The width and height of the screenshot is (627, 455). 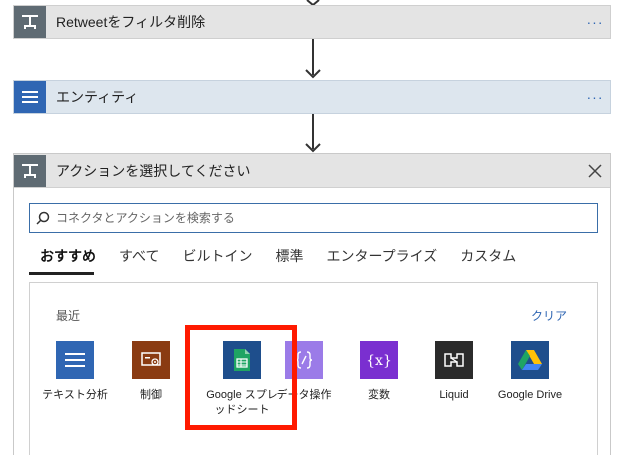 I want to click on connector-data-operation: データ操作, so click(x=304, y=372).